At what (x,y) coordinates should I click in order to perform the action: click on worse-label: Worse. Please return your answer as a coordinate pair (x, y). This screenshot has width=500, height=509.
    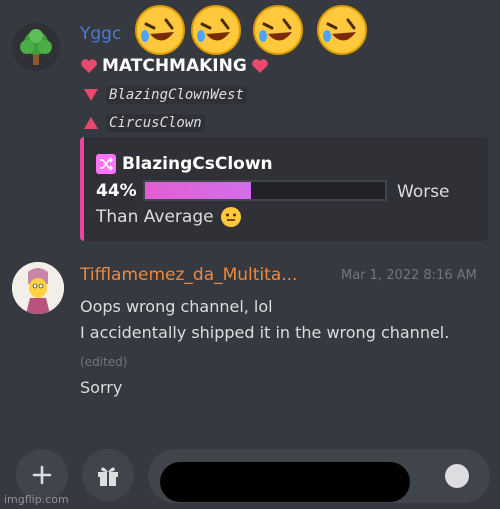
    Looking at the image, I should click on (423, 192).